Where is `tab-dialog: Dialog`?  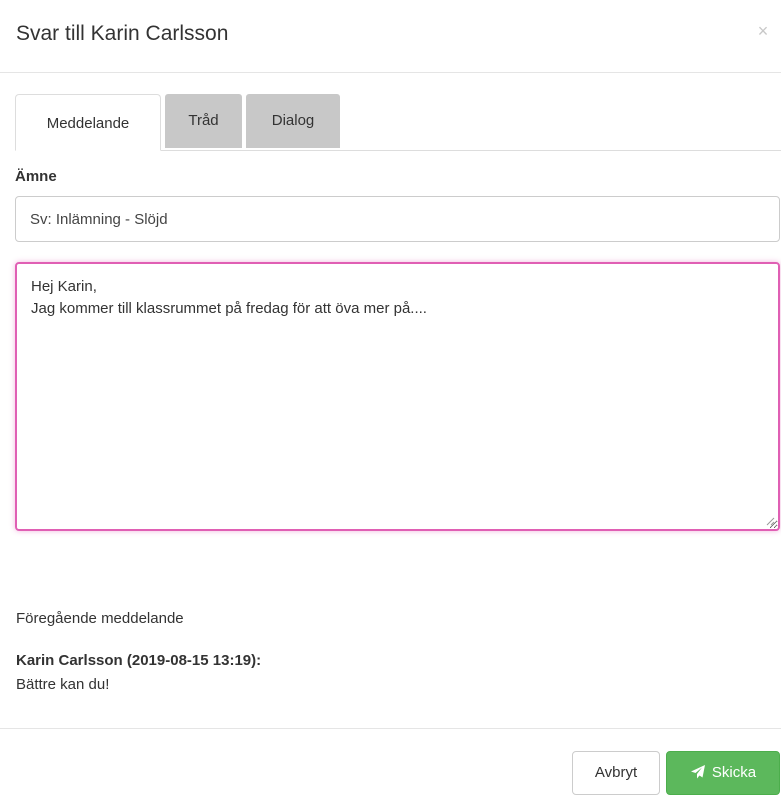
tab-dialog: Dialog is located at coordinates (293, 121).